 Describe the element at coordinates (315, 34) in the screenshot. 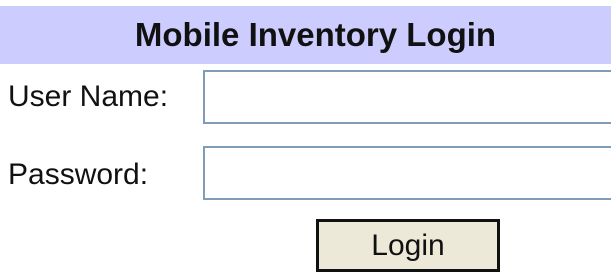

I see `page-title: Mobile Inventory Login` at that location.